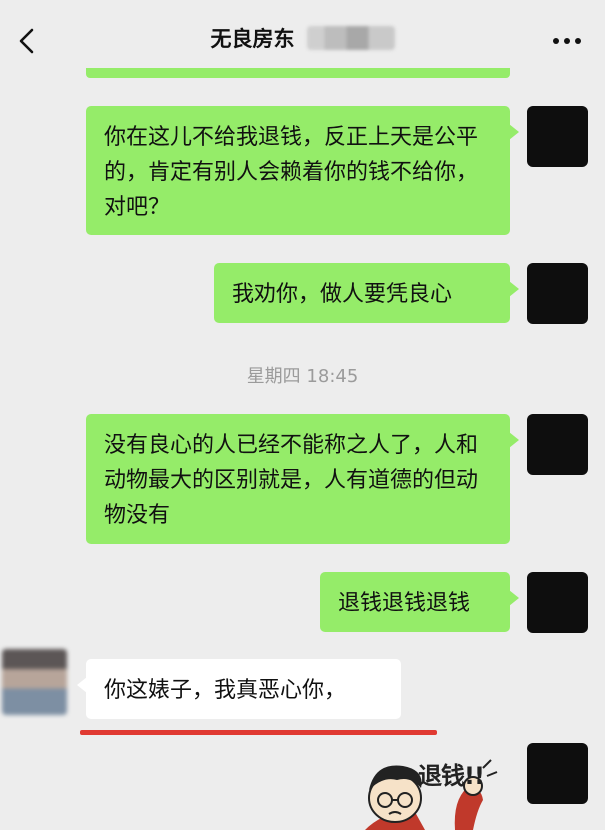 The image size is (605, 830). I want to click on message-bubble-outgoing: 没有良心的人已经不能称之人了，人和动物最大的区别就是，人有道德的但动物没有, so click(302, 479).